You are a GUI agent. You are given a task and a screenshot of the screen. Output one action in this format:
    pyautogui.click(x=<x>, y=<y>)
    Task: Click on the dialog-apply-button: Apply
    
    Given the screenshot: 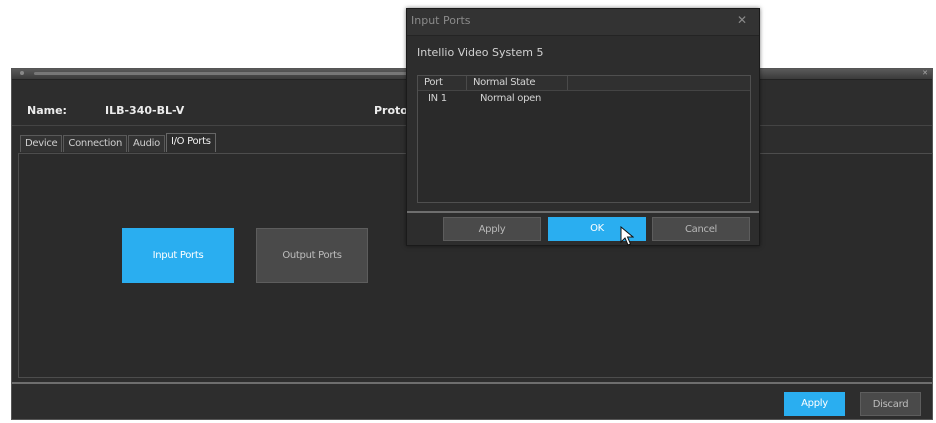 What is the action you would take?
    pyautogui.click(x=492, y=229)
    